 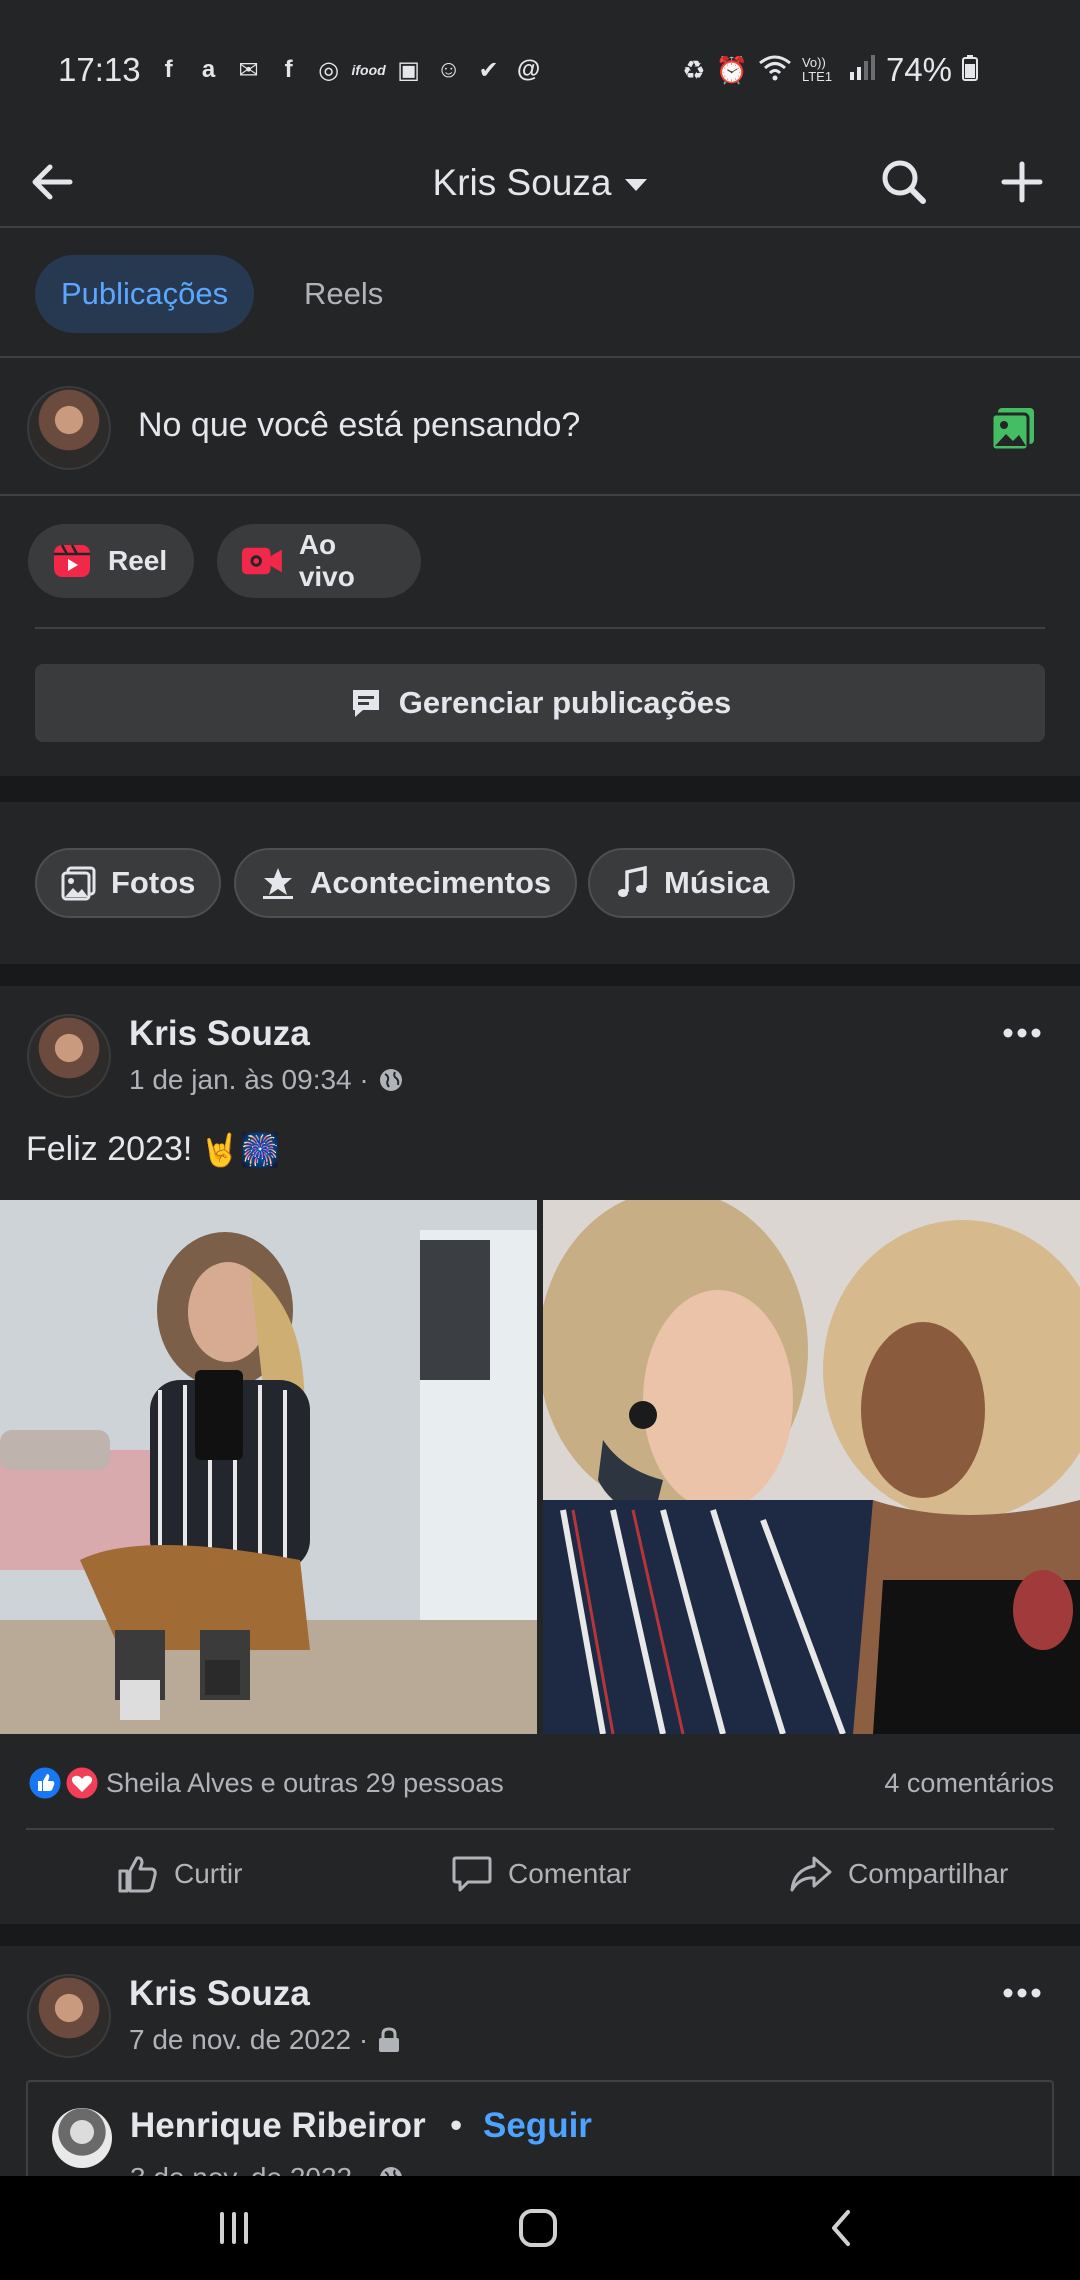 I want to click on app-bar: Kris Souza, so click(x=540, y=184).